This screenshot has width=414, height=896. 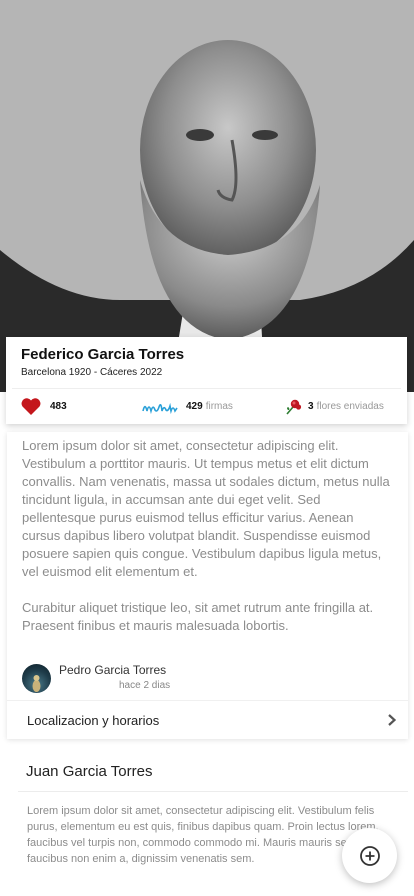 What do you see at coordinates (350, 406) in the screenshot?
I see `flowers-label: flores enviadas` at bounding box center [350, 406].